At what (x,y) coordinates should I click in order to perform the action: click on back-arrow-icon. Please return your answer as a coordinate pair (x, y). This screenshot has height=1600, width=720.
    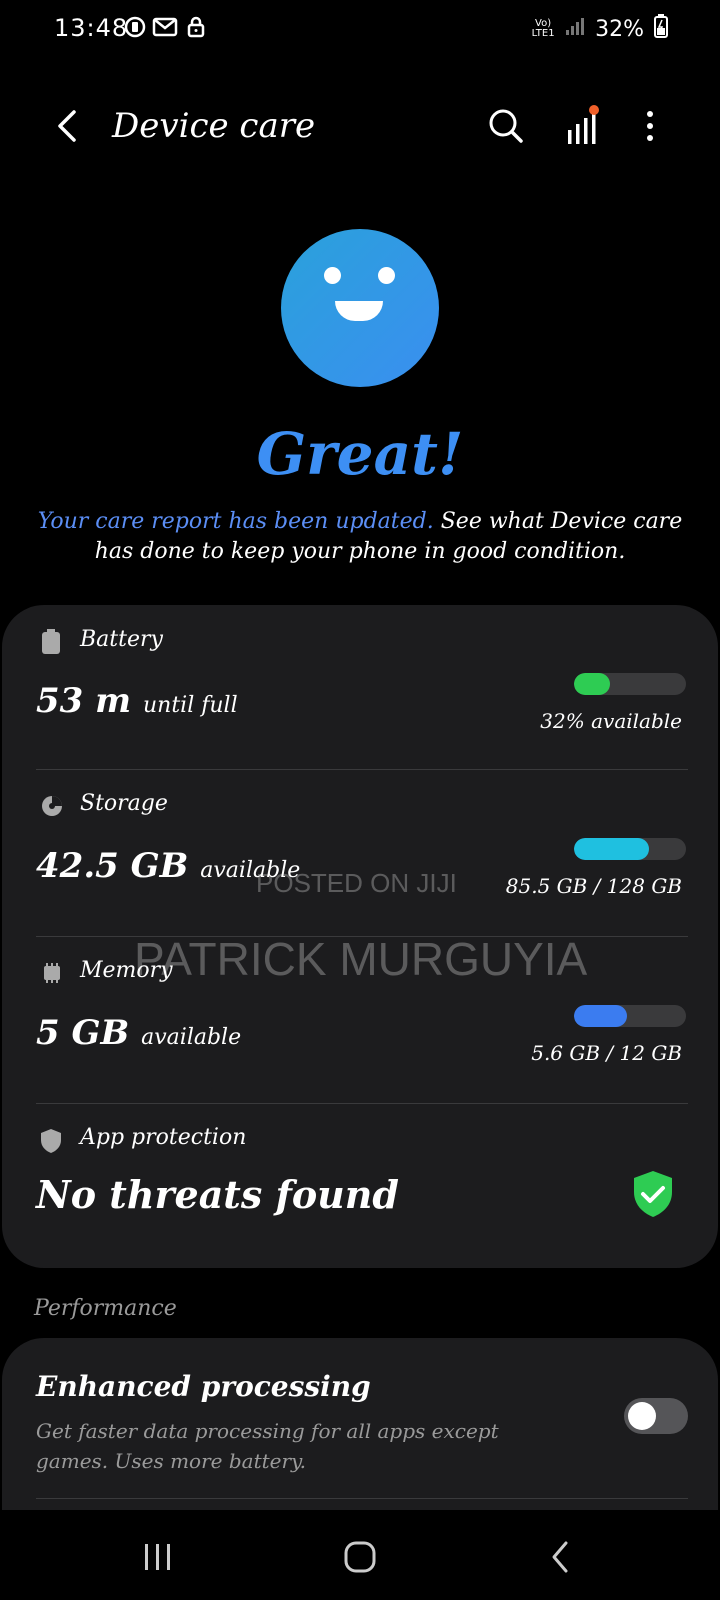
    Looking at the image, I should click on (560, 1557).